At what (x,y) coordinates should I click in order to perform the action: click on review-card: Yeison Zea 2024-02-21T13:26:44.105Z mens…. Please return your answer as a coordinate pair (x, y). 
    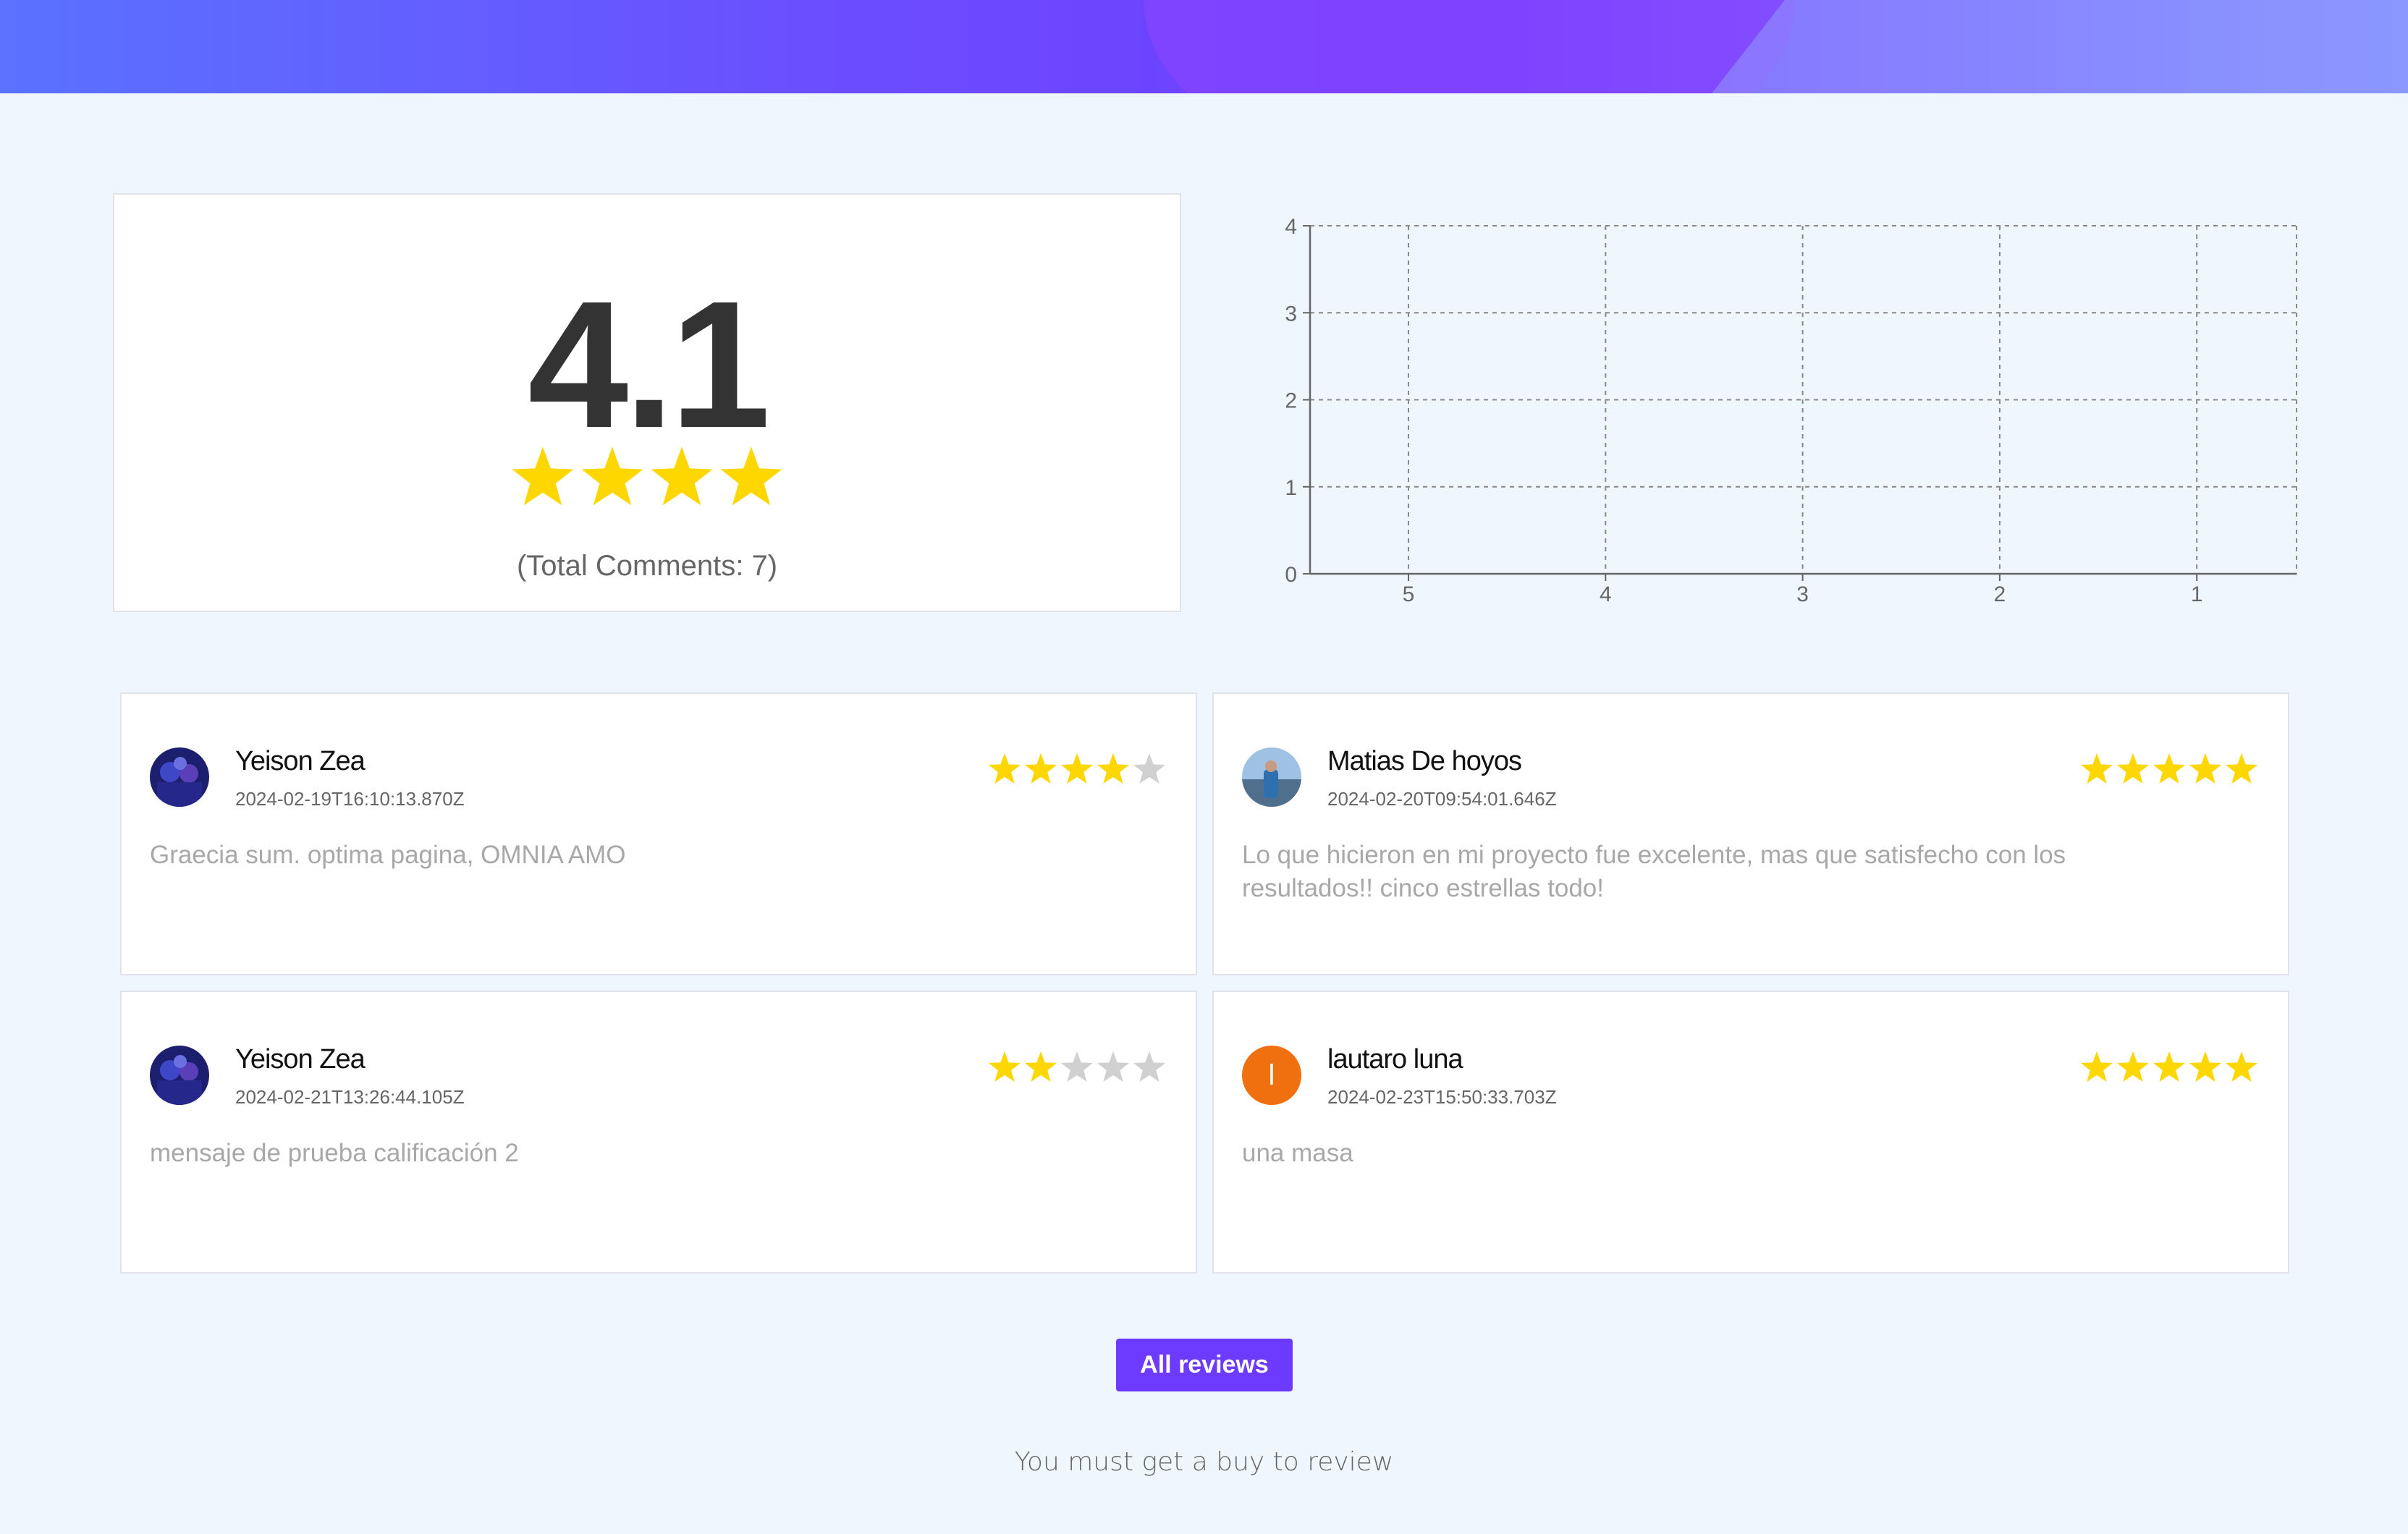
    Looking at the image, I should click on (658, 1132).